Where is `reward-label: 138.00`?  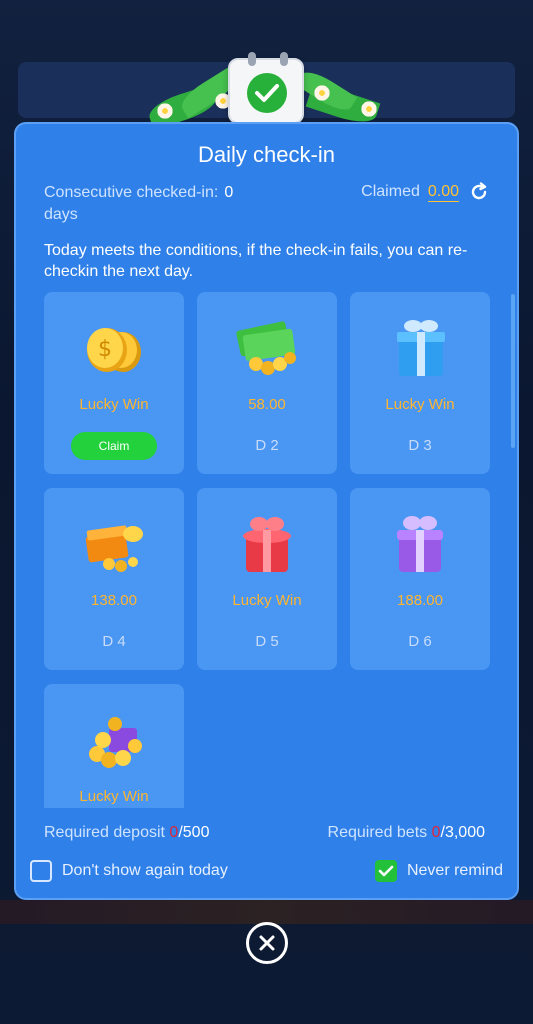
reward-label: 138.00 is located at coordinates (114, 600).